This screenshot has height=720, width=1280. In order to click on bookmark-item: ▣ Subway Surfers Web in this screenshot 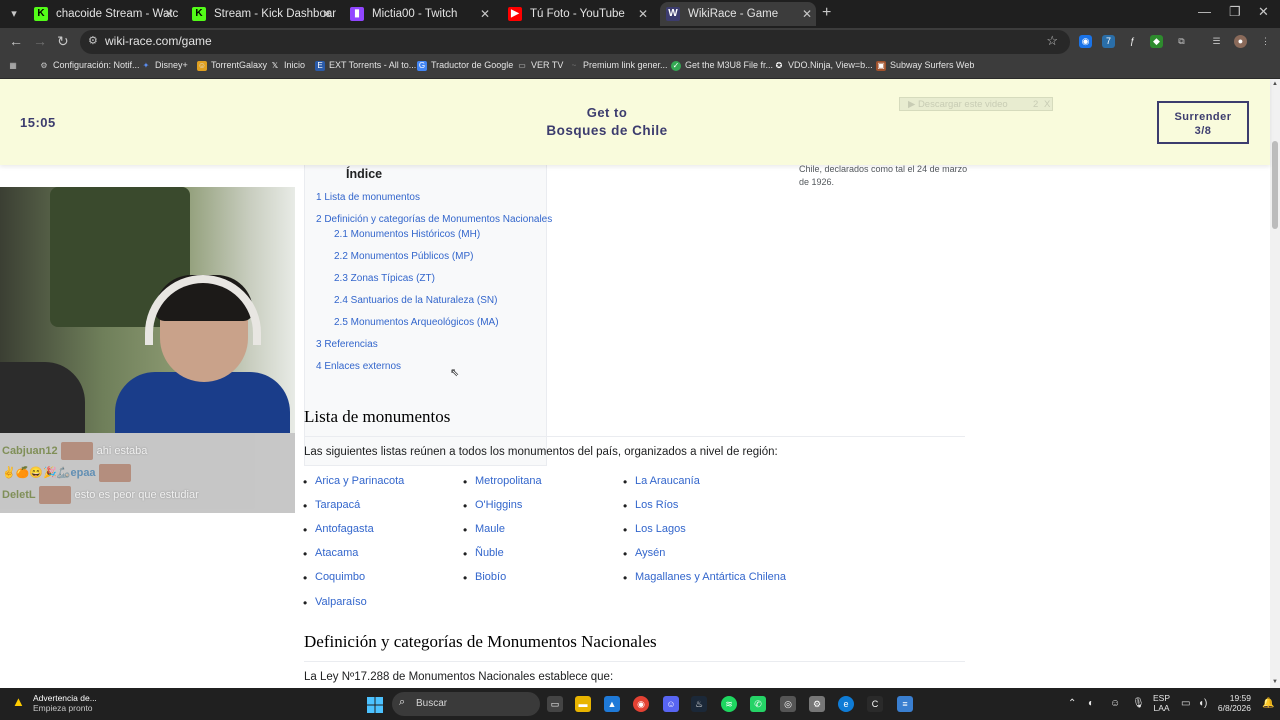, I will do `click(925, 65)`.